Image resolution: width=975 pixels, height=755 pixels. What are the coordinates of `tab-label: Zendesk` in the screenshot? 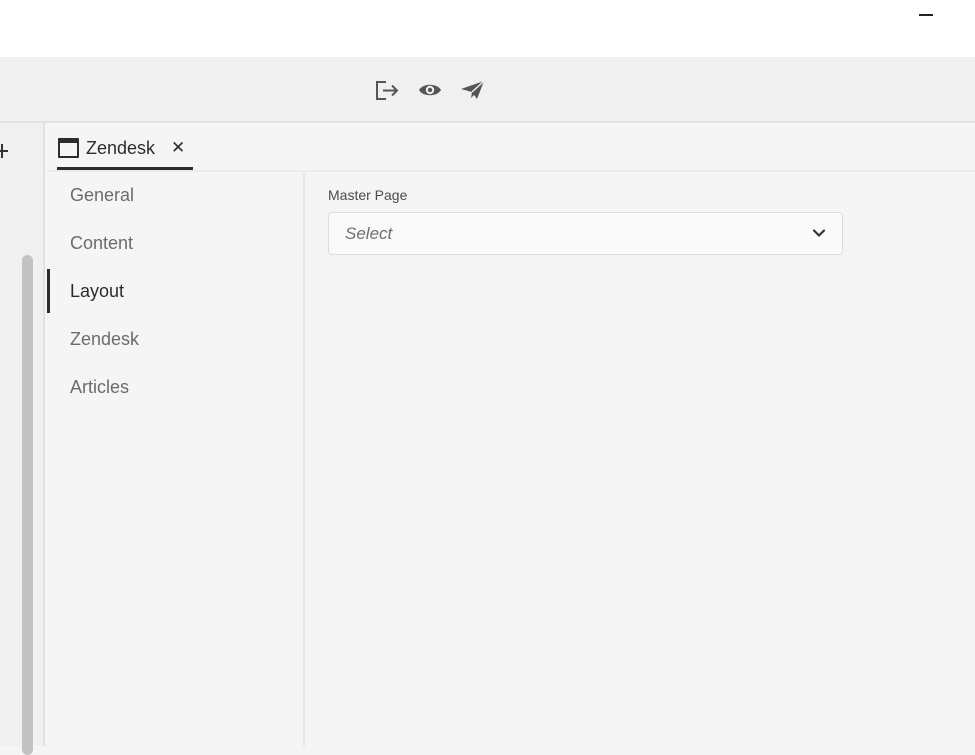 It's located at (121, 147).